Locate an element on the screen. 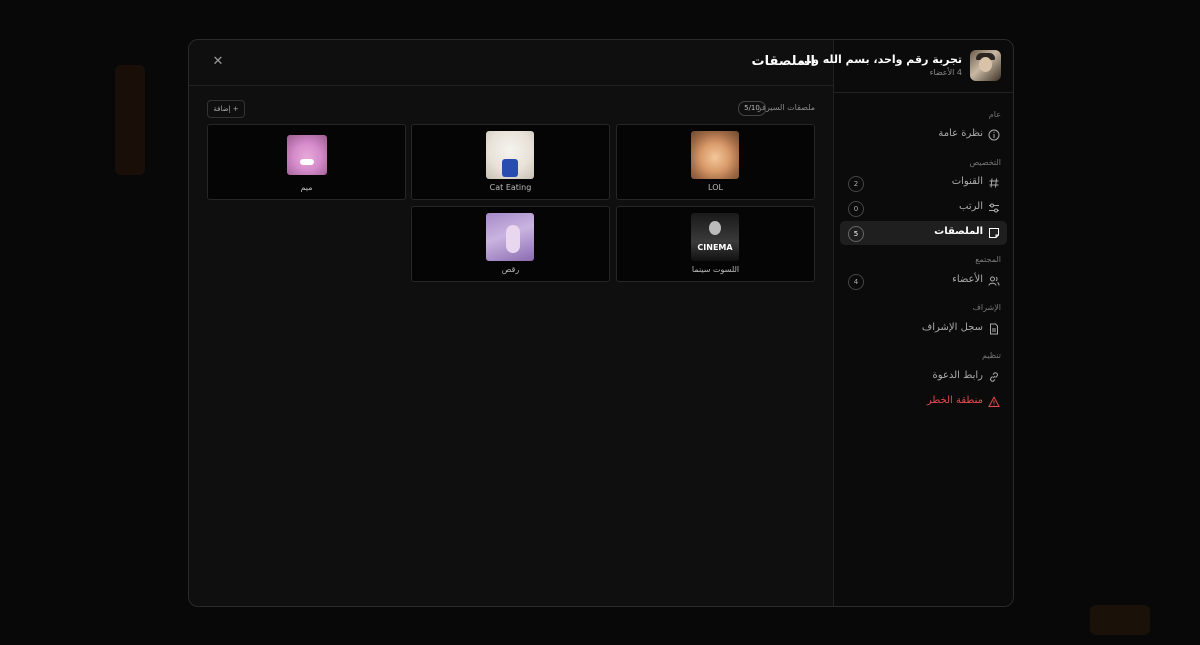 This screenshot has width=1200, height=645. sidebar-item-label: سجل الإشراف is located at coordinates (952, 327).